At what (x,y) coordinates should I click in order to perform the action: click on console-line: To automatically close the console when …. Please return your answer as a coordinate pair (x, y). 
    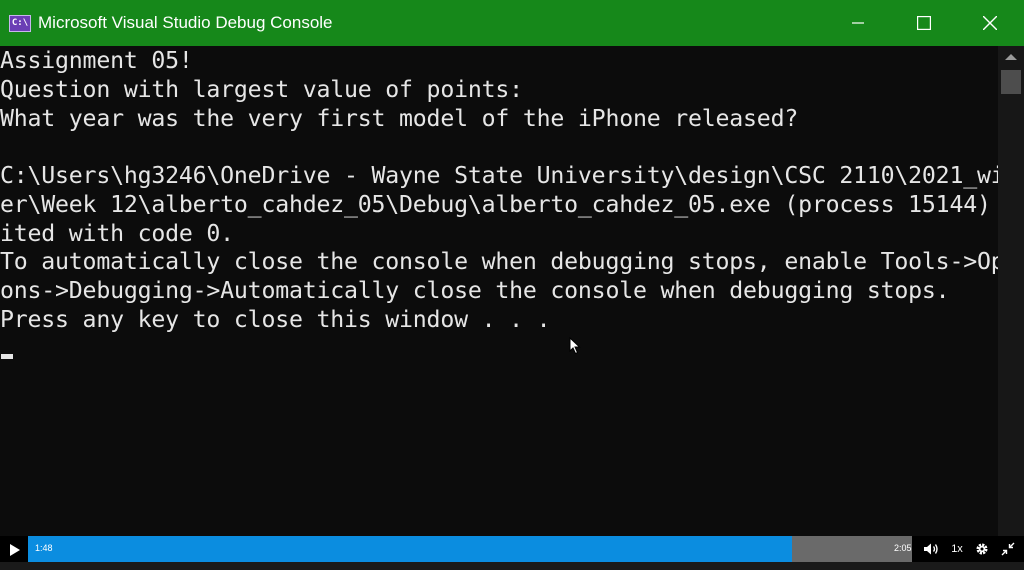
    Looking at the image, I should click on (499, 261).